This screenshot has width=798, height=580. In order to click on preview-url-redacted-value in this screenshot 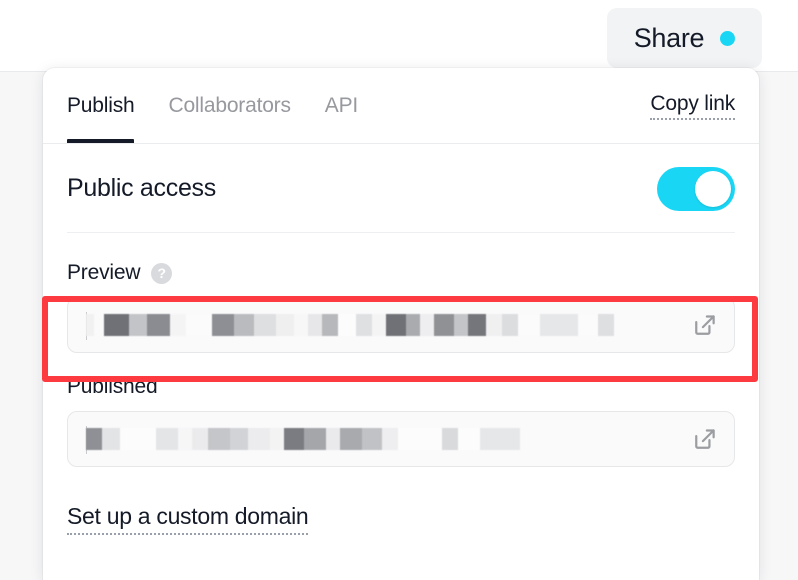, I will do `click(383, 325)`.